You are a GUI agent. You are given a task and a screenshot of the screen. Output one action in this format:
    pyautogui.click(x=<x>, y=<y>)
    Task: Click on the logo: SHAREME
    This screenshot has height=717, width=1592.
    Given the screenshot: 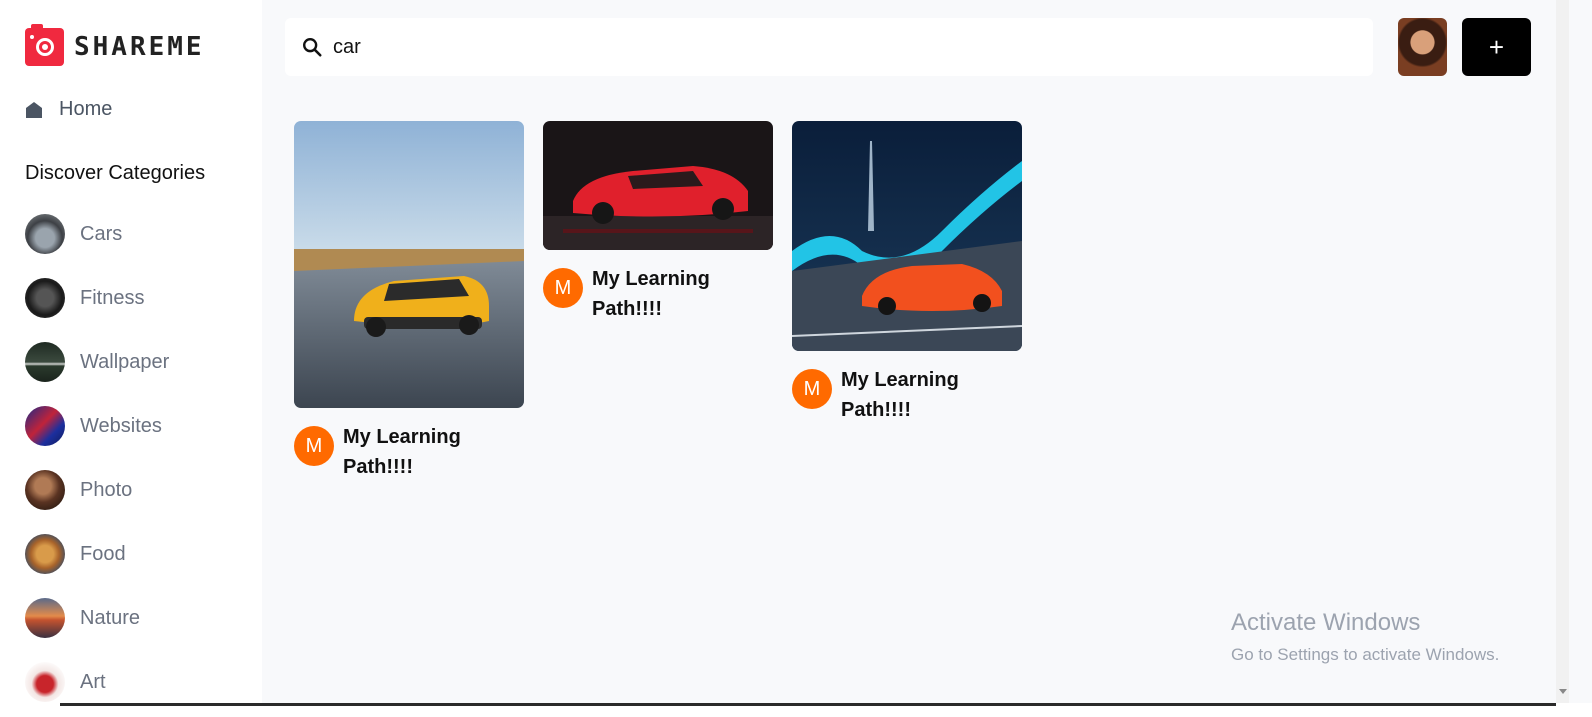 What is the action you would take?
    pyautogui.click(x=115, y=45)
    